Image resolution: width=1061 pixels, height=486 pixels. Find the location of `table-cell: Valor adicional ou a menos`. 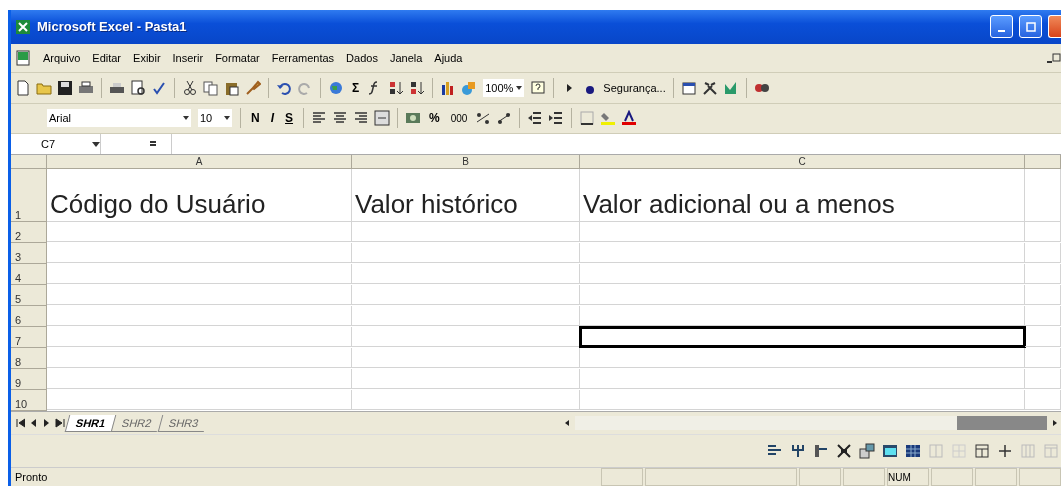

table-cell: Valor adicional ou a menos is located at coordinates (802, 196).